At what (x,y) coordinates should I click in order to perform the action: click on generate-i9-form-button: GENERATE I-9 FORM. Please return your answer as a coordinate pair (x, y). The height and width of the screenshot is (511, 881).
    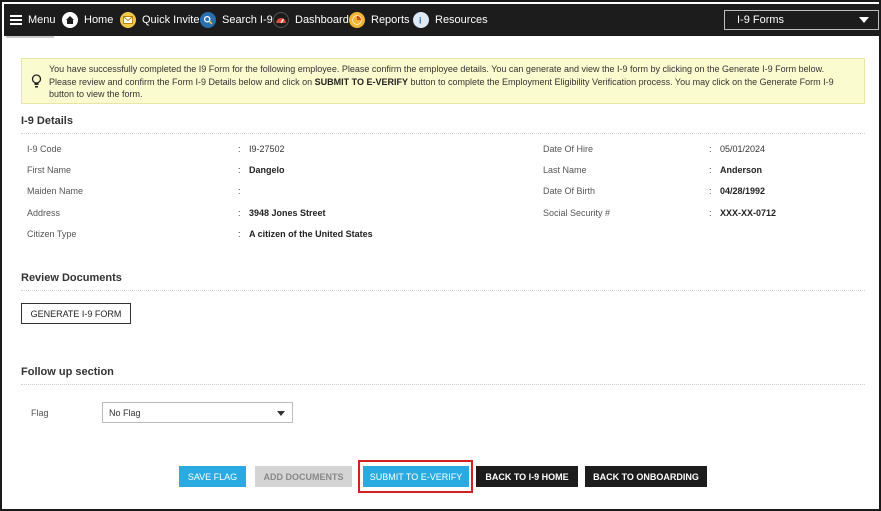
    Looking at the image, I should click on (76, 313).